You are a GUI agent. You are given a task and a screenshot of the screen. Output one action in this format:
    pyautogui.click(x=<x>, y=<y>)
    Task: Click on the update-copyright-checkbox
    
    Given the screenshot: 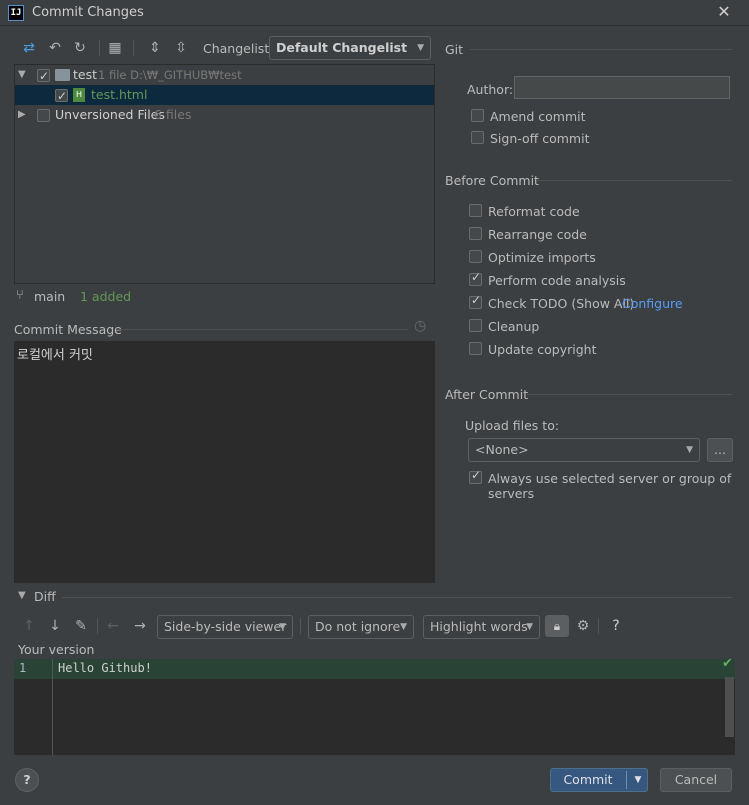 What is the action you would take?
    pyautogui.click(x=475, y=348)
    